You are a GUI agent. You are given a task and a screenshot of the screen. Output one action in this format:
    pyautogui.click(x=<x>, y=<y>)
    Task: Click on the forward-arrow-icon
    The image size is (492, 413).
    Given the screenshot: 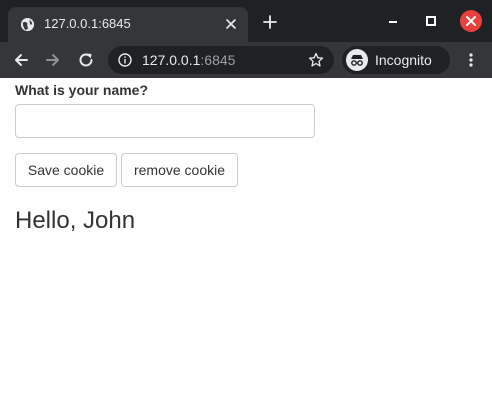 What is the action you would take?
    pyautogui.click(x=53, y=60)
    